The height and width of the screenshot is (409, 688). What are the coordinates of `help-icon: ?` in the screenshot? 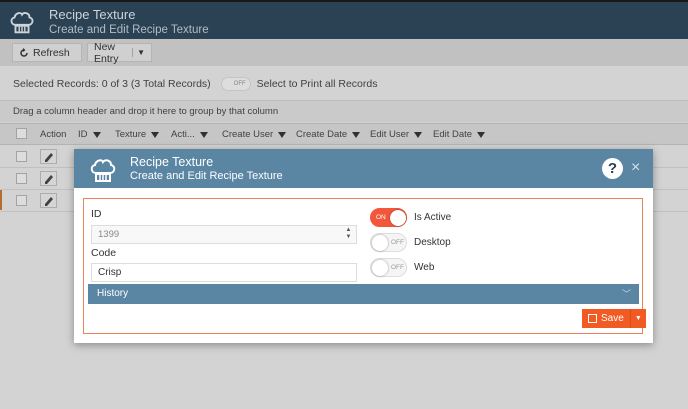 It's located at (612, 168).